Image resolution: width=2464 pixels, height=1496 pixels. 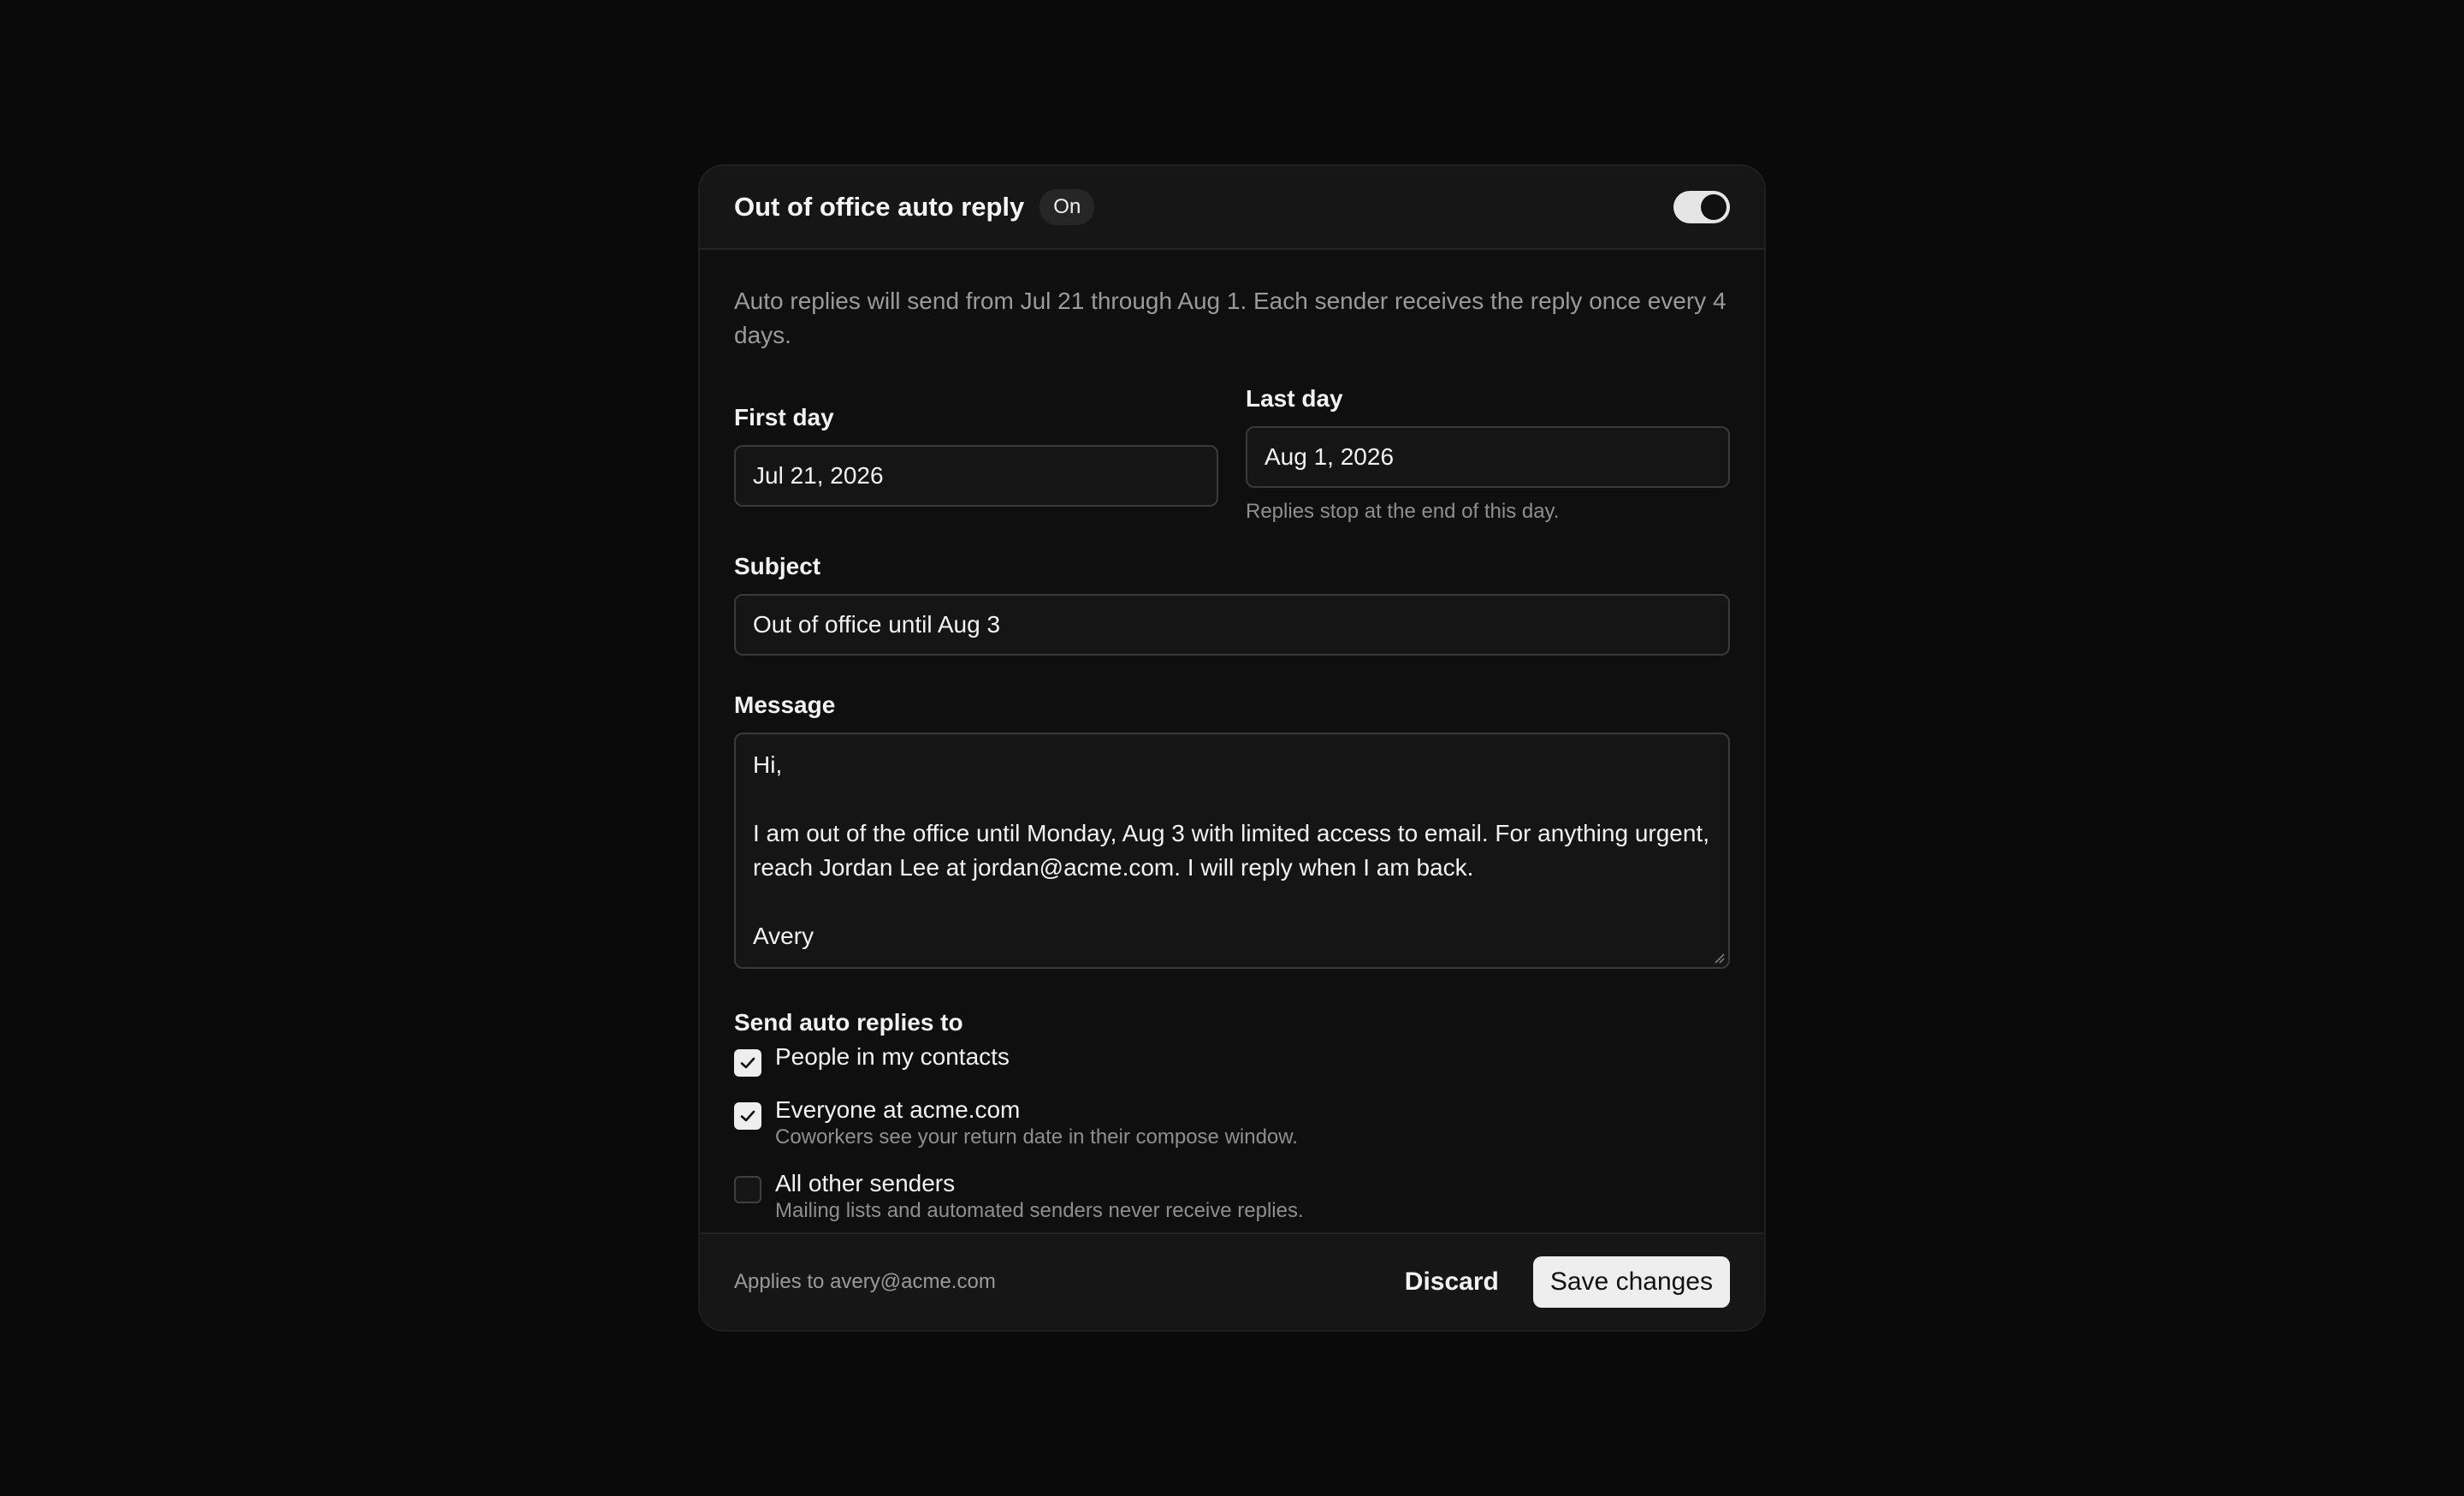 I want to click on domain-checkbox, so click(x=747, y=1116).